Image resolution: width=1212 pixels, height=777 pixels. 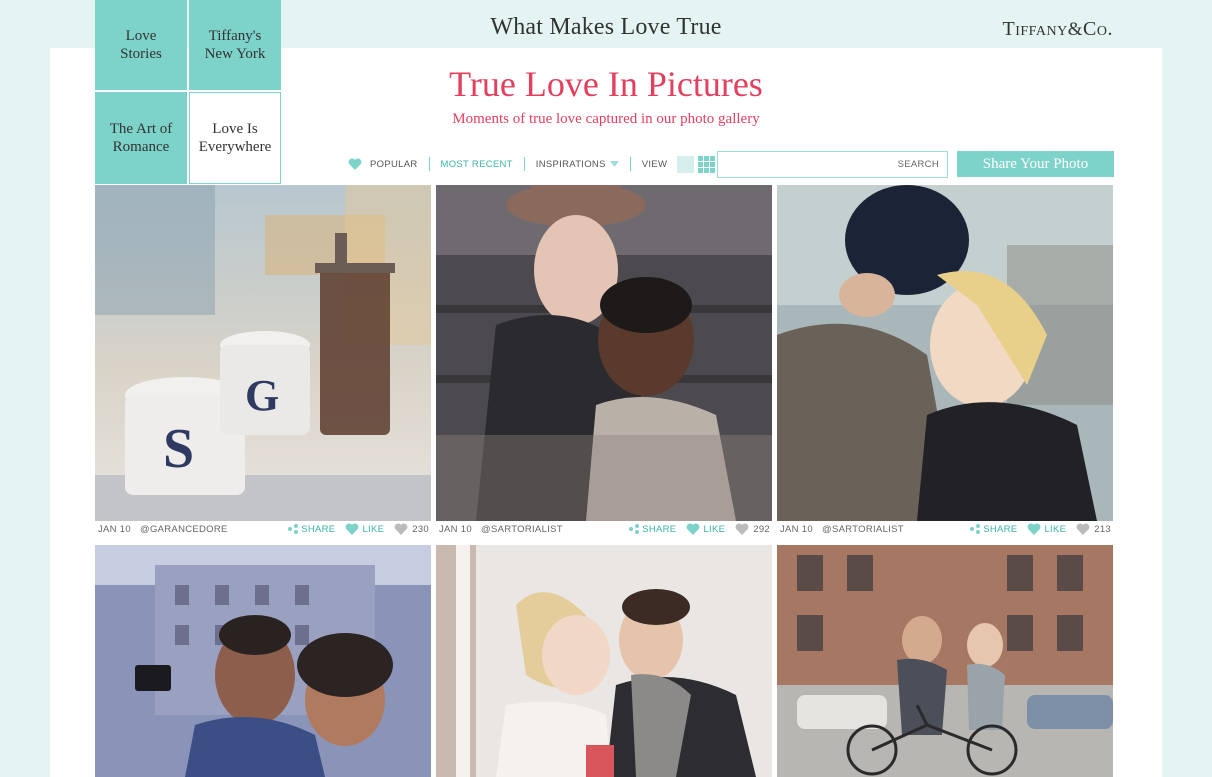 I want to click on photo-meta: JAN 10 @GARANCEDORE SHARE LIKE 230, so click(x=263, y=529).